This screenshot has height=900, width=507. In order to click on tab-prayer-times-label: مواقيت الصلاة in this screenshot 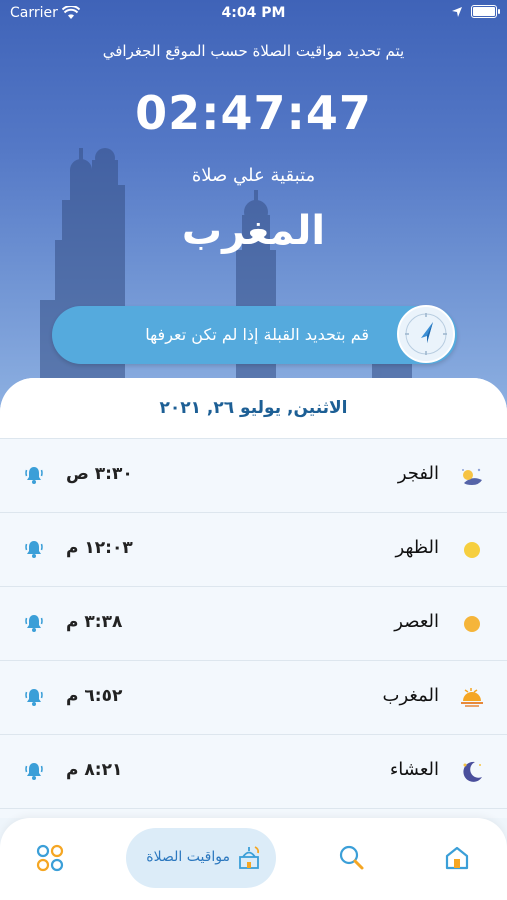, I will do `click(188, 857)`.